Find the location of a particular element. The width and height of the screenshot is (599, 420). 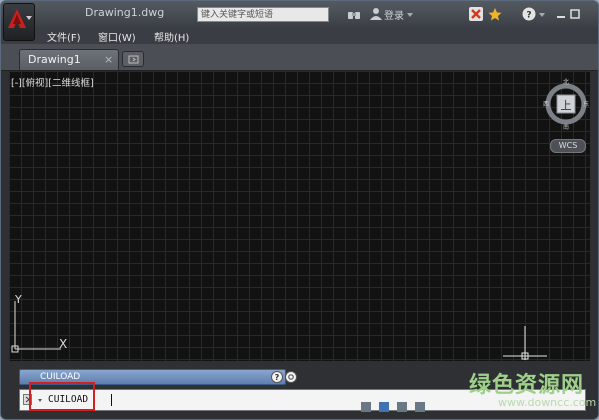

favorites-icon is located at coordinates (495, 14).